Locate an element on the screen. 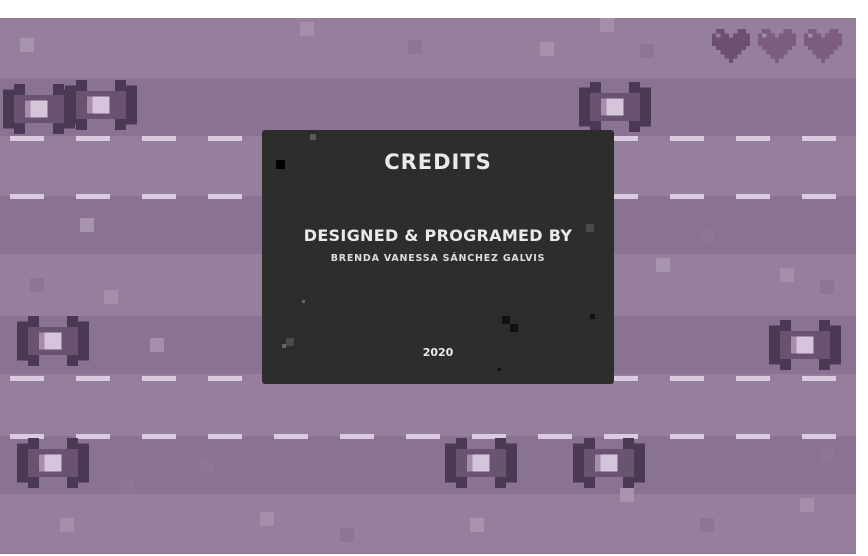 This screenshot has height=556, width=868. credits-title: CREDITS is located at coordinates (438, 162).